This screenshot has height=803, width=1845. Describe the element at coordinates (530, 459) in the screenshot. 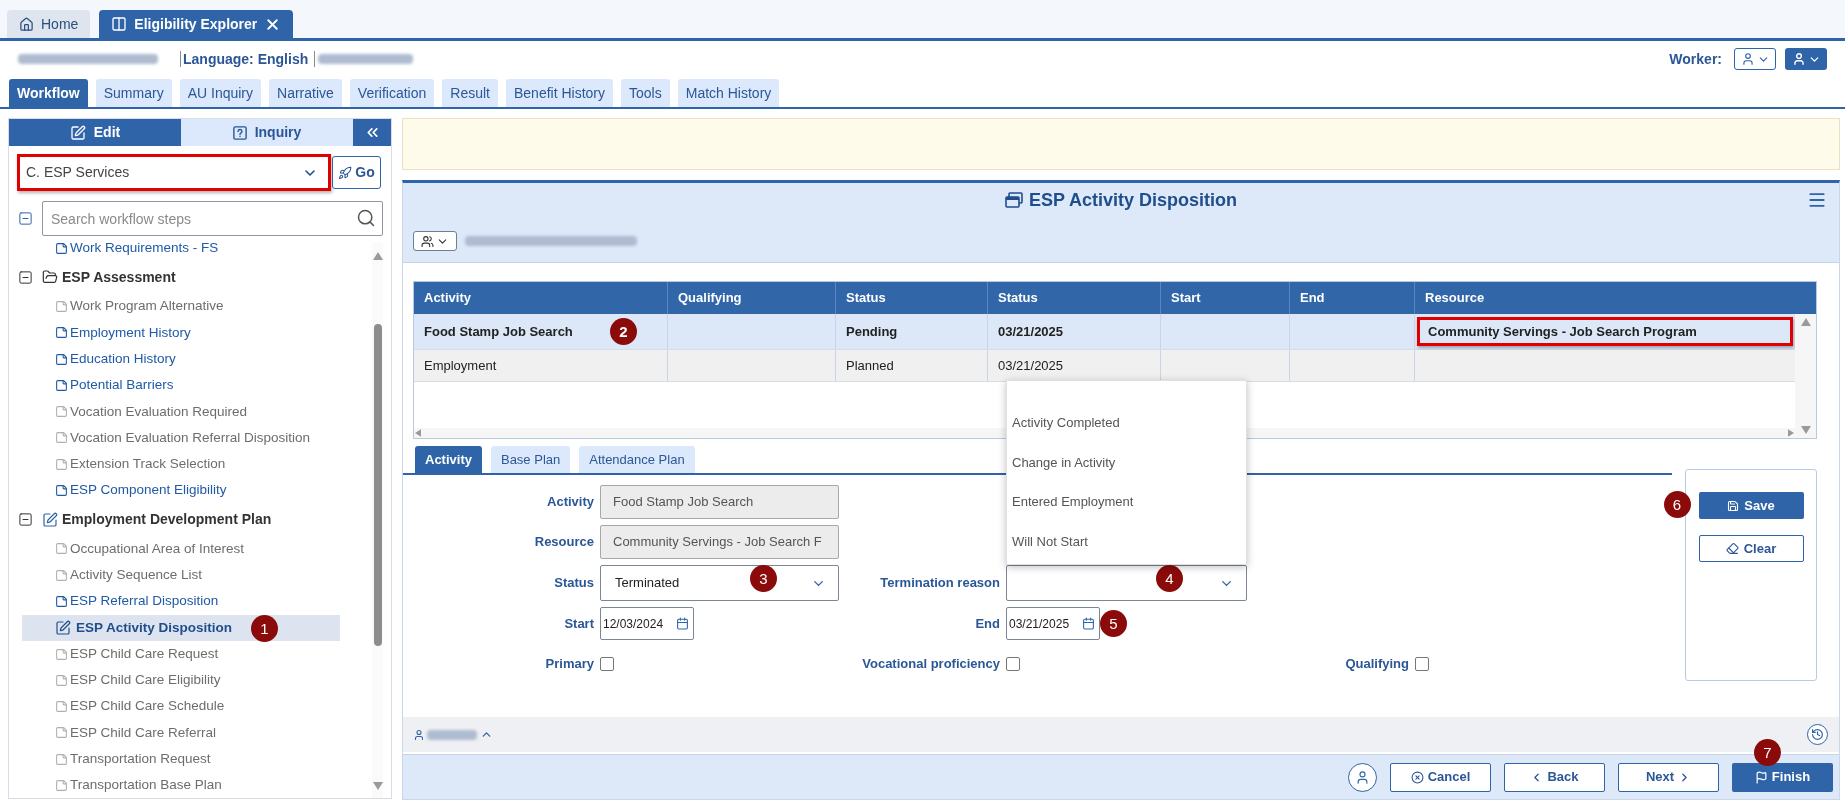

I see `form-tab: Base Plan` at that location.